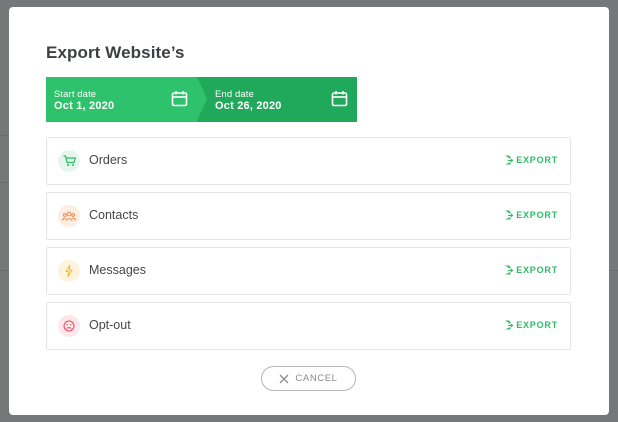 This screenshot has height=422, width=618. What do you see at coordinates (75, 94) in the screenshot?
I see `start-date-label: Start date` at bounding box center [75, 94].